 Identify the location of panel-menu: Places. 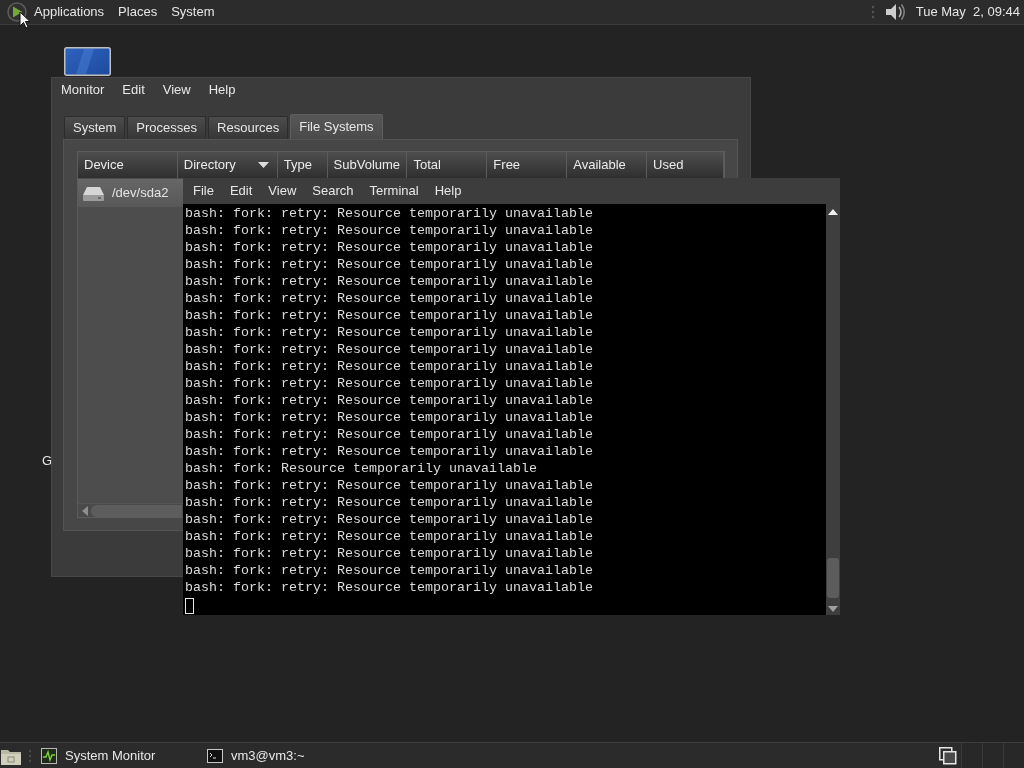
(138, 12).